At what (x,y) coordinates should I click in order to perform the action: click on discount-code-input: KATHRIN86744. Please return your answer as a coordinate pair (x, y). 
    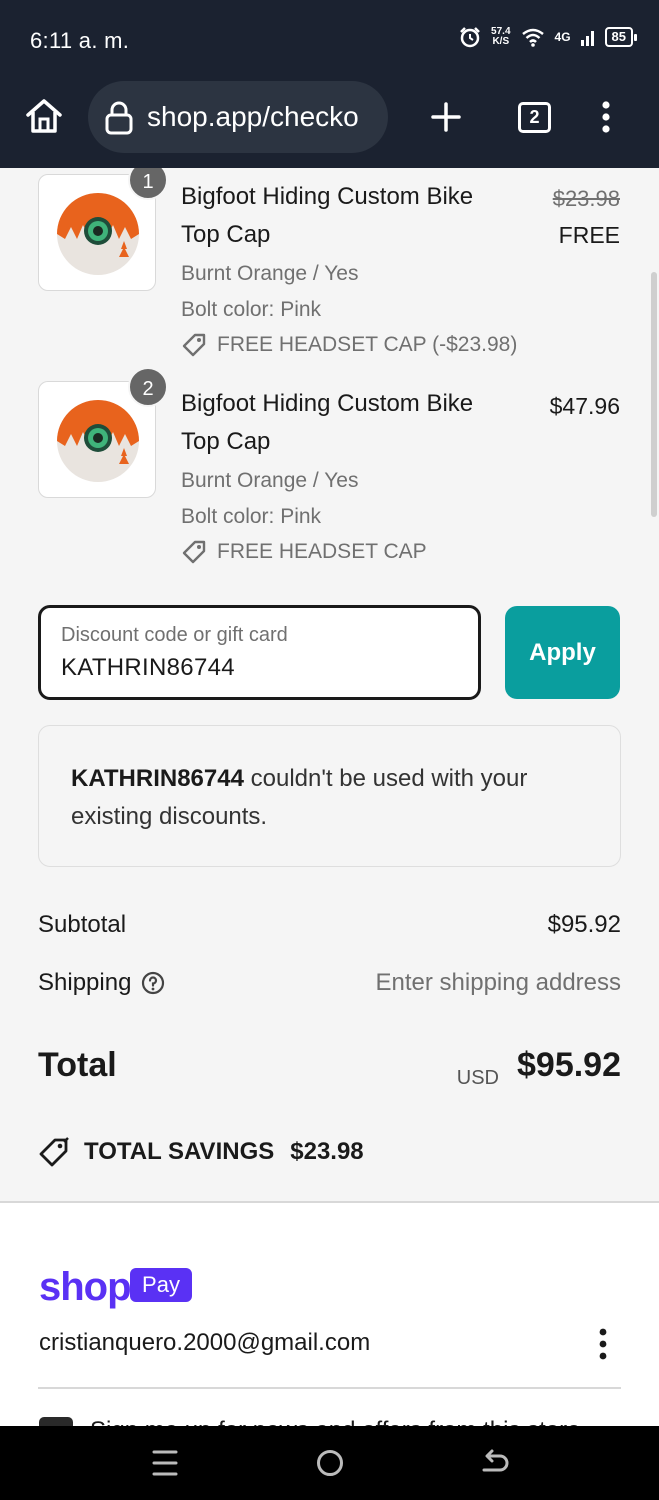
    Looking at the image, I should click on (148, 668).